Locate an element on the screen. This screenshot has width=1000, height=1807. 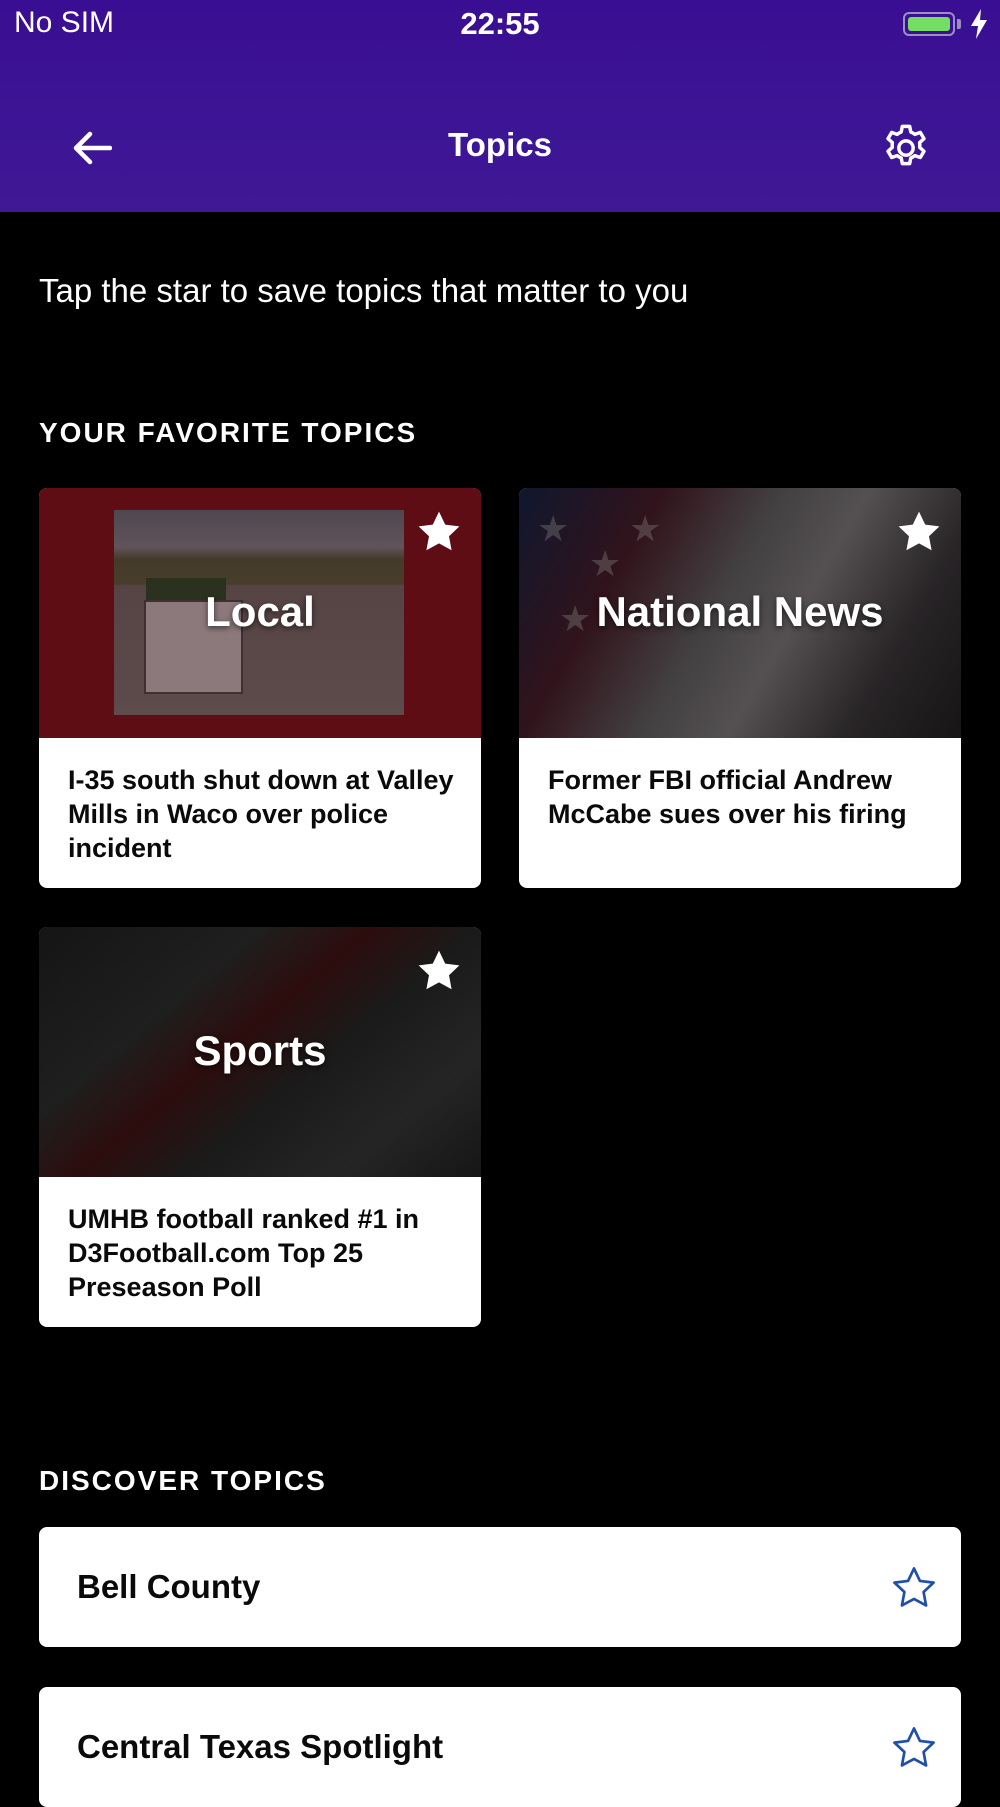
discover-heading: DISCOVER TOPICS is located at coordinates (183, 1480).